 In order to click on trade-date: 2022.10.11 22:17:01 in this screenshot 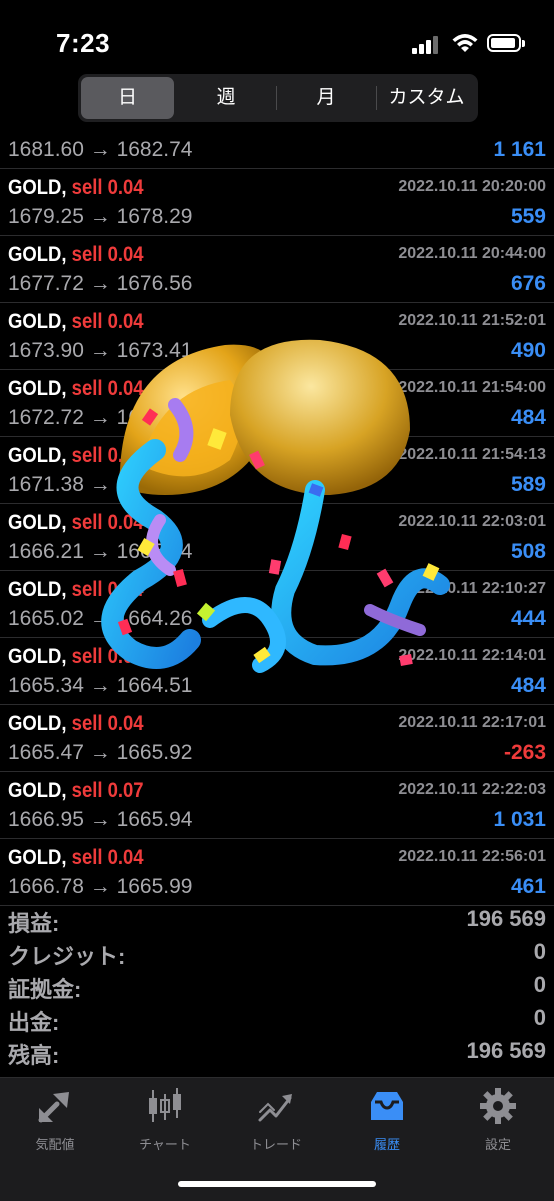, I will do `click(472, 722)`.